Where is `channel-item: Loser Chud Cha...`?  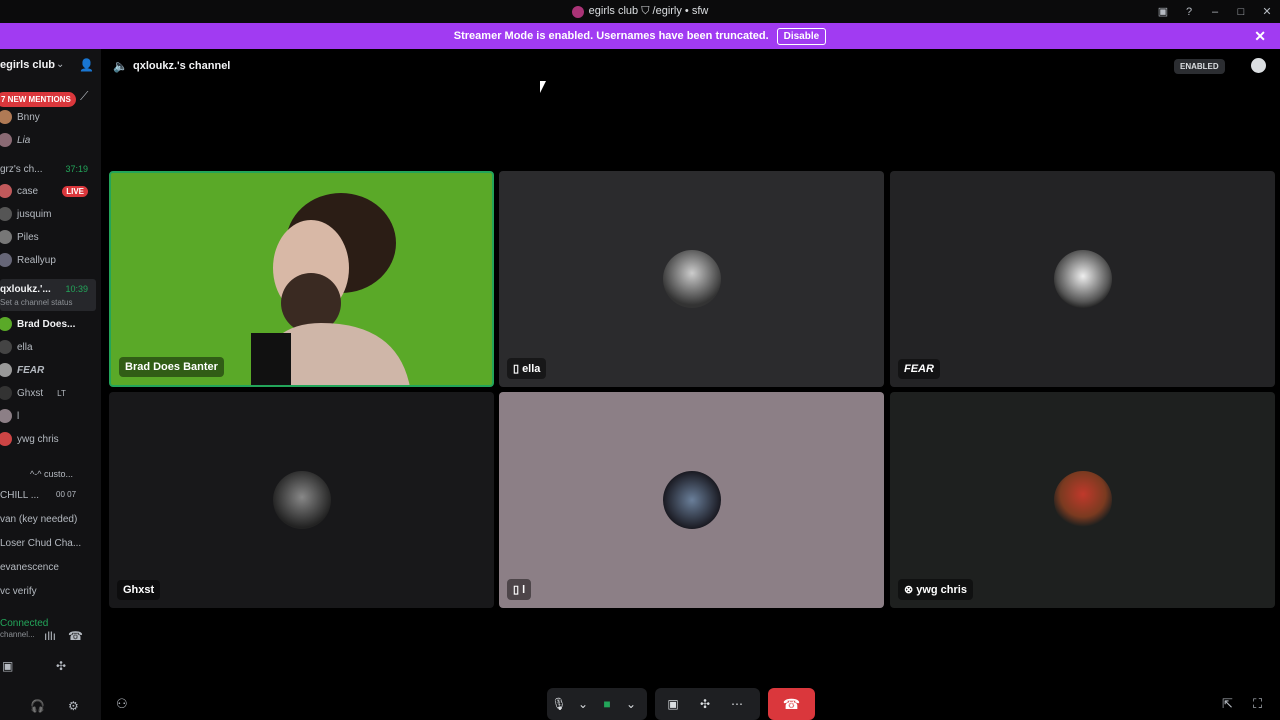 channel-item: Loser Chud Cha... is located at coordinates (40, 543).